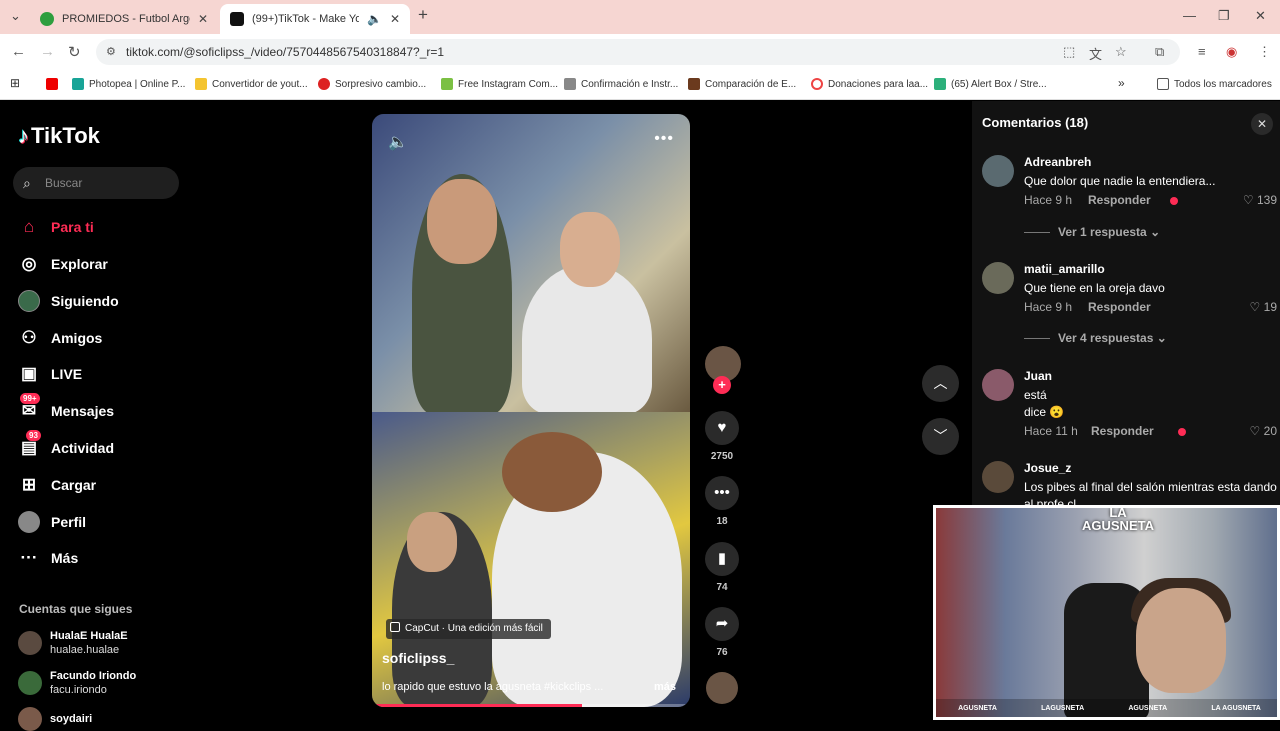 This screenshot has width=1280, height=731. Describe the element at coordinates (468, 629) in the screenshot. I see `capcut-tag: CapCut · Una edición más fácil` at that location.